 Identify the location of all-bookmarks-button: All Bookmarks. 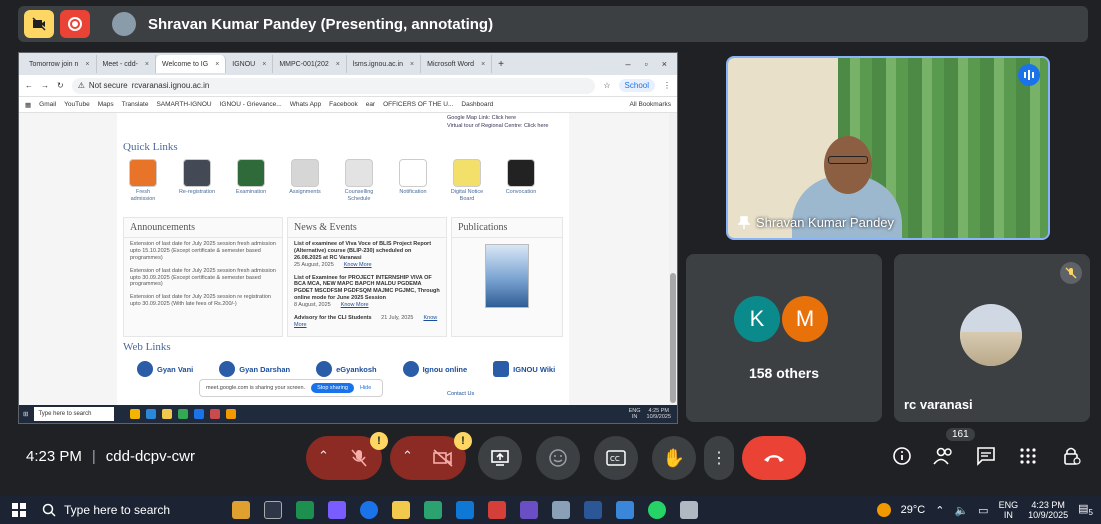
(650, 104).